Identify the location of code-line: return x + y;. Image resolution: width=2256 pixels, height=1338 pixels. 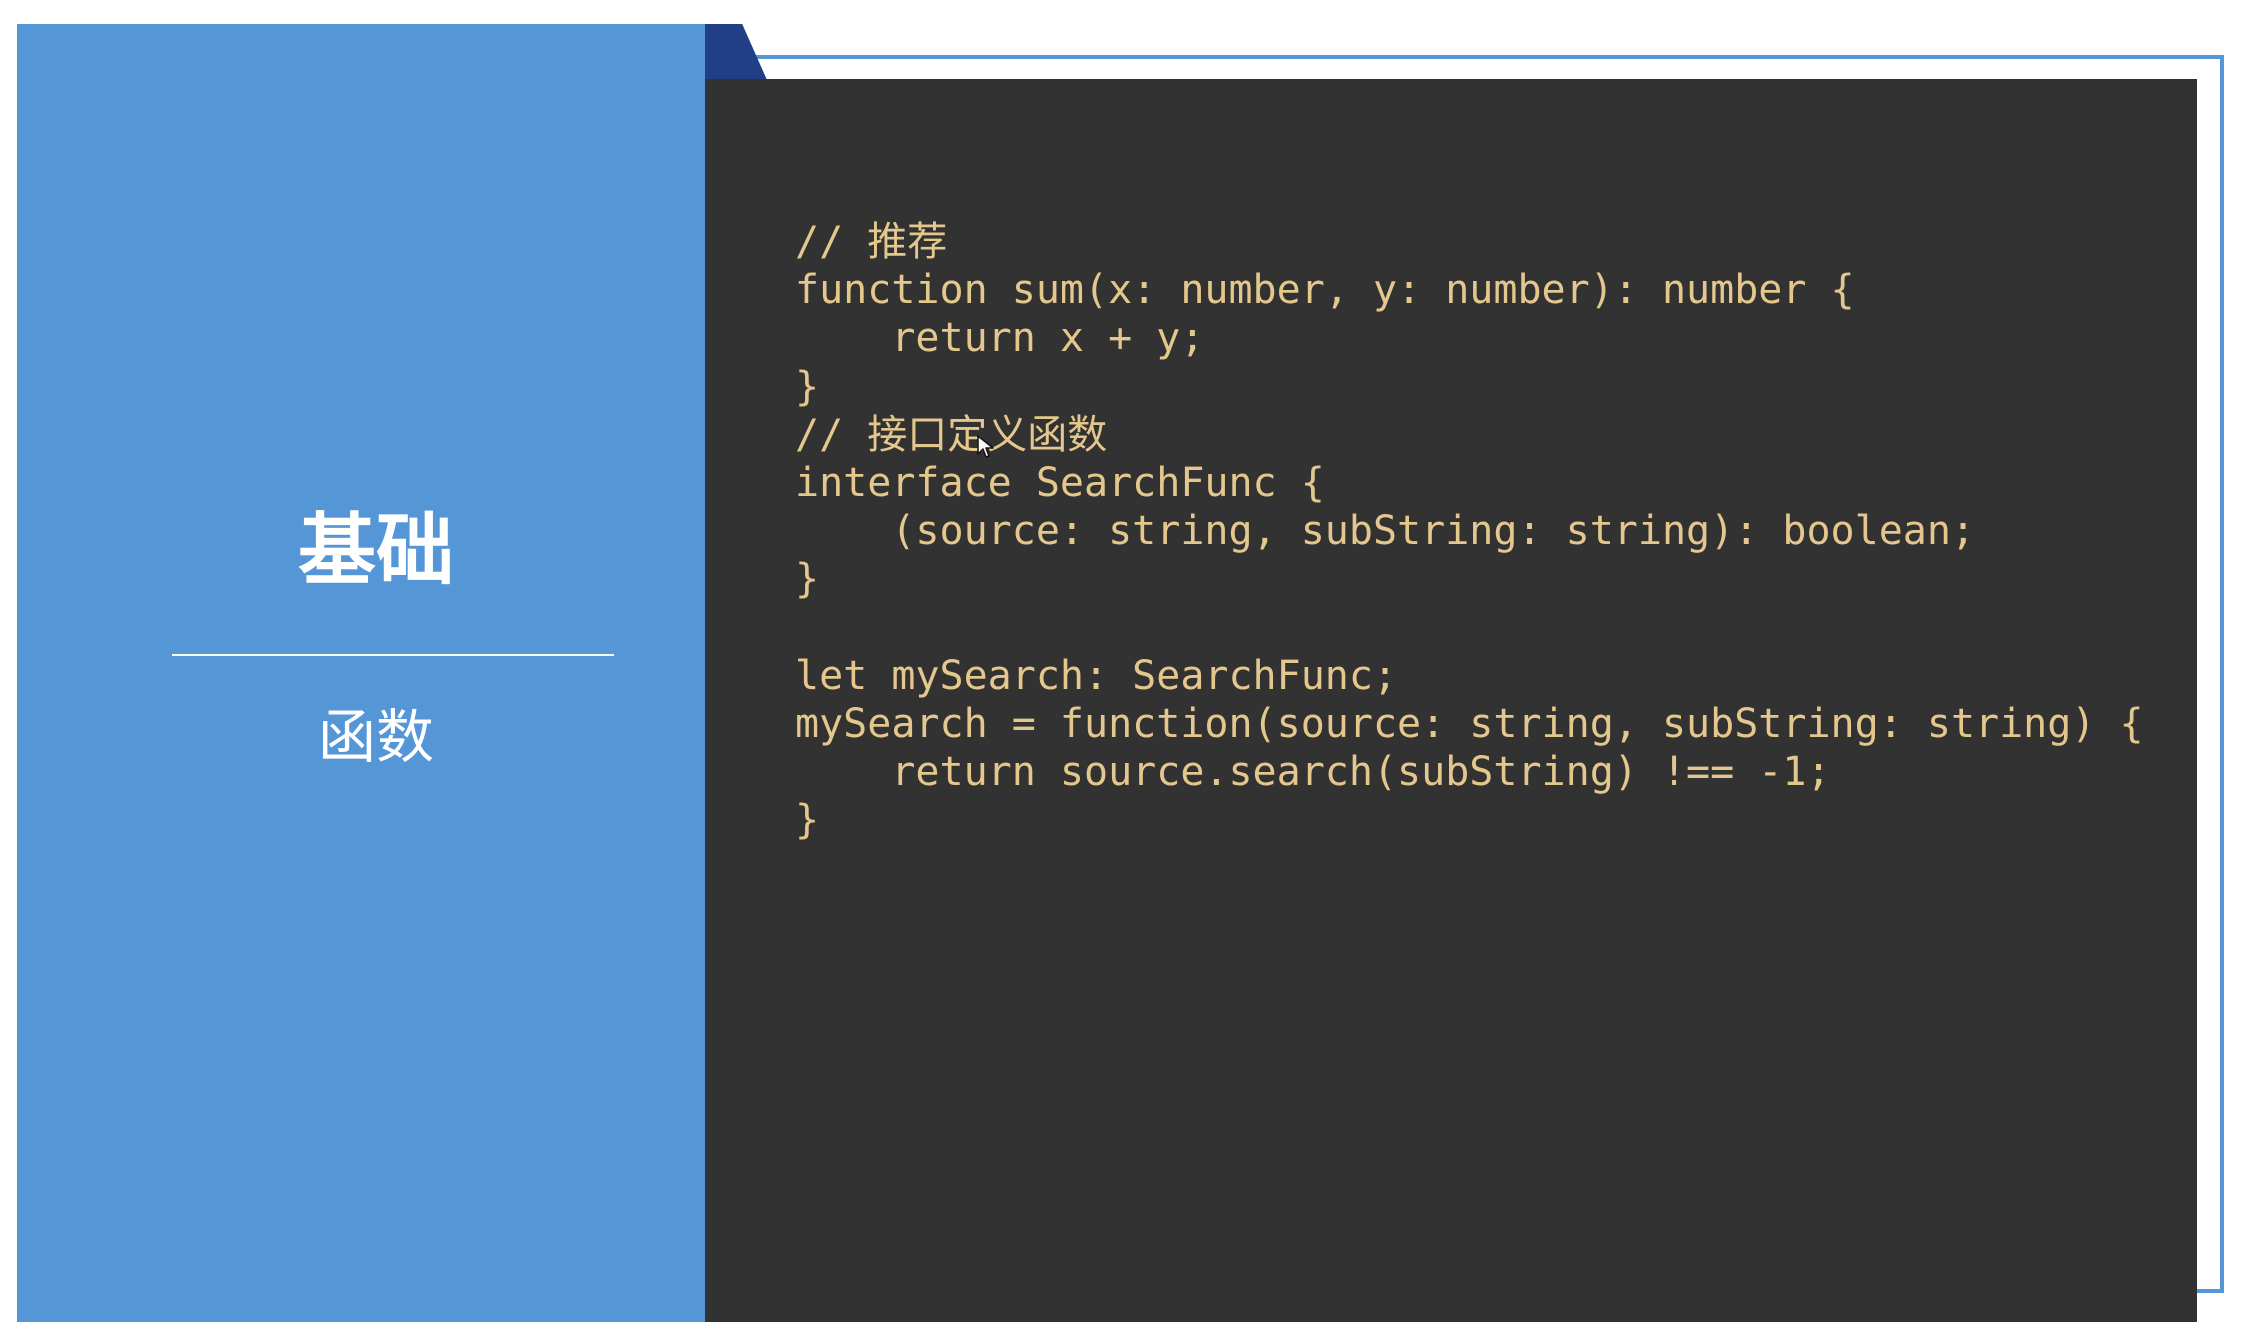
(1000, 338).